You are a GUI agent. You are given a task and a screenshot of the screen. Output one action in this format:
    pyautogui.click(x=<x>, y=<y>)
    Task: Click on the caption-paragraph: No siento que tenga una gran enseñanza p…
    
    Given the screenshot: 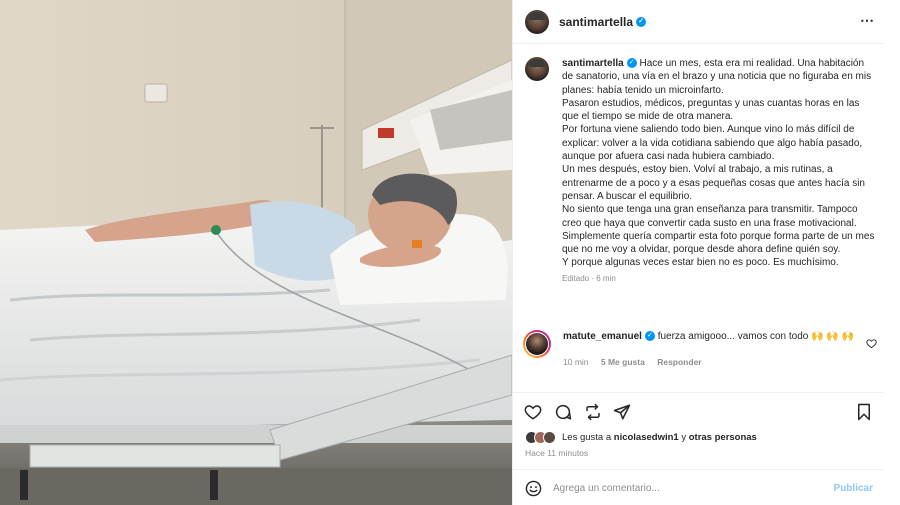 What is the action you would take?
    pyautogui.click(x=710, y=216)
    